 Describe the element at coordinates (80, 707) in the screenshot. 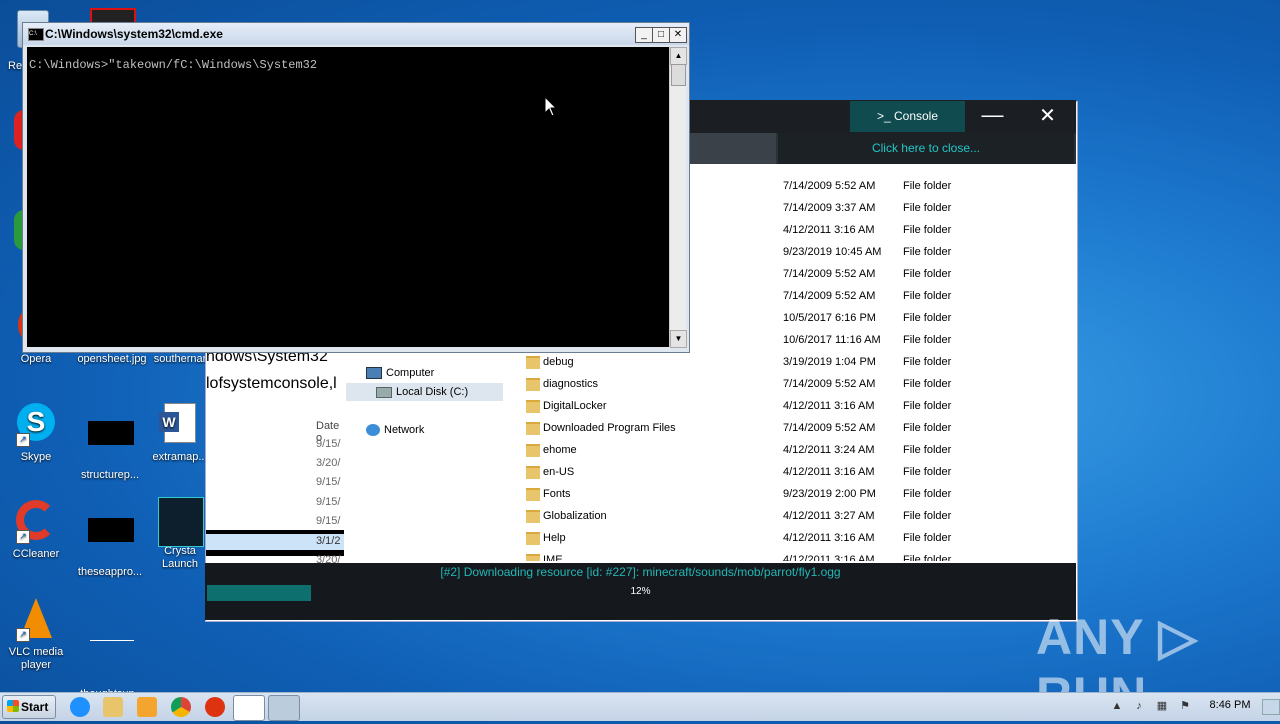

I see `internet-explorer-icon` at that location.